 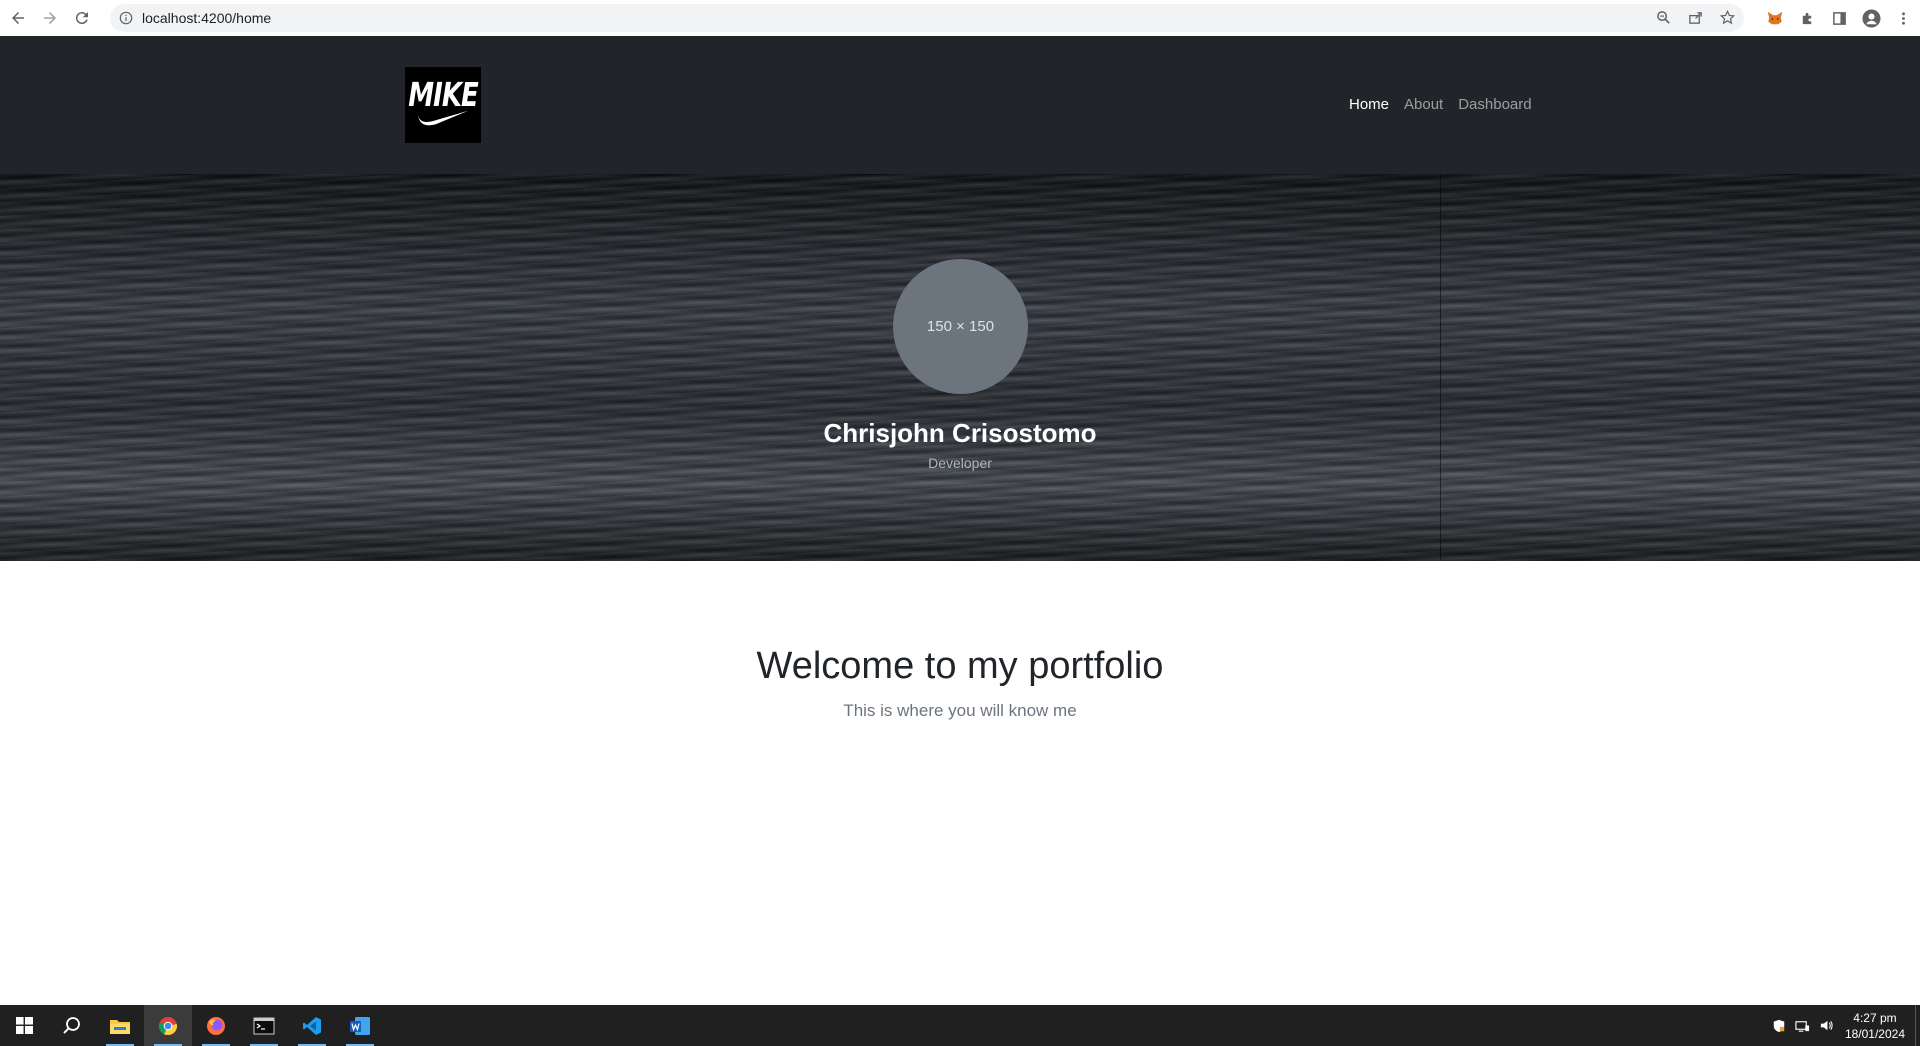 I want to click on taskbar-search-button, so click(x=72, y=1025).